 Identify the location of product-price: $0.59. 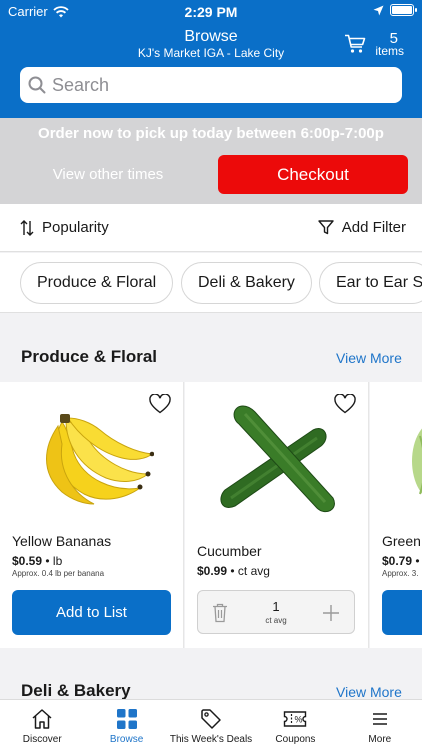
(27, 561).